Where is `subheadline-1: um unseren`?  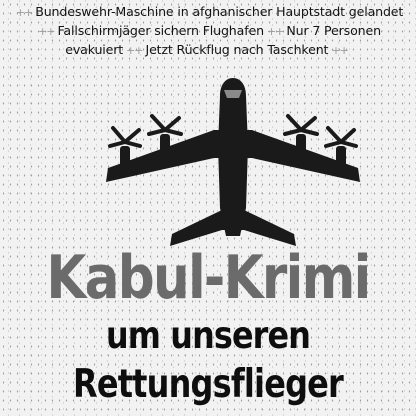 subheadline-1: um unseren is located at coordinates (208, 335).